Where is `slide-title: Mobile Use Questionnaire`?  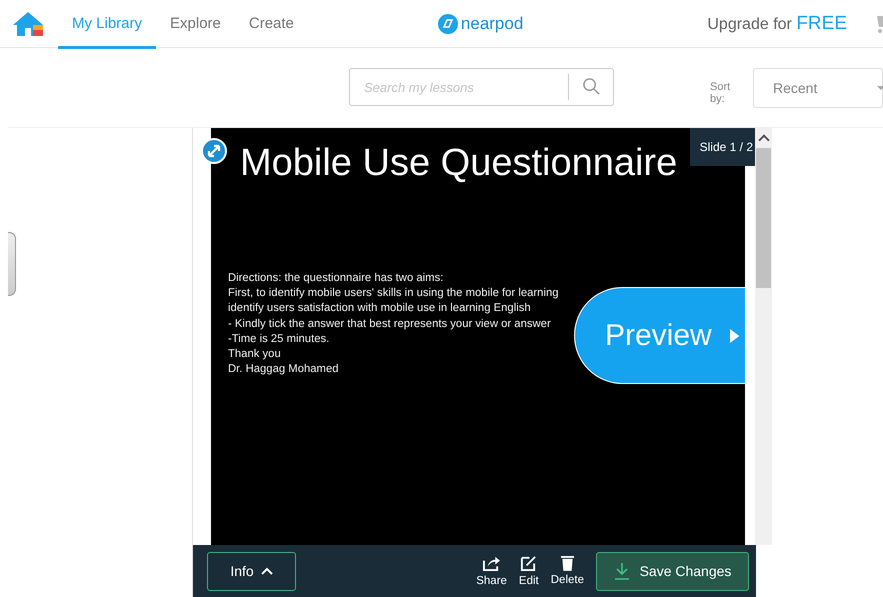 slide-title: Mobile Use Questionnaire is located at coordinates (459, 163).